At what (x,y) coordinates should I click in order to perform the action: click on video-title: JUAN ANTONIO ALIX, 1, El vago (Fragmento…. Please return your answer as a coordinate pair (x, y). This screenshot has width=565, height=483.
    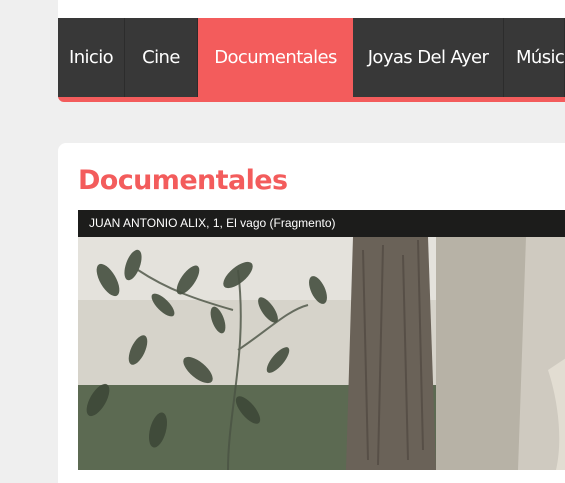
    Looking at the image, I should click on (321, 223).